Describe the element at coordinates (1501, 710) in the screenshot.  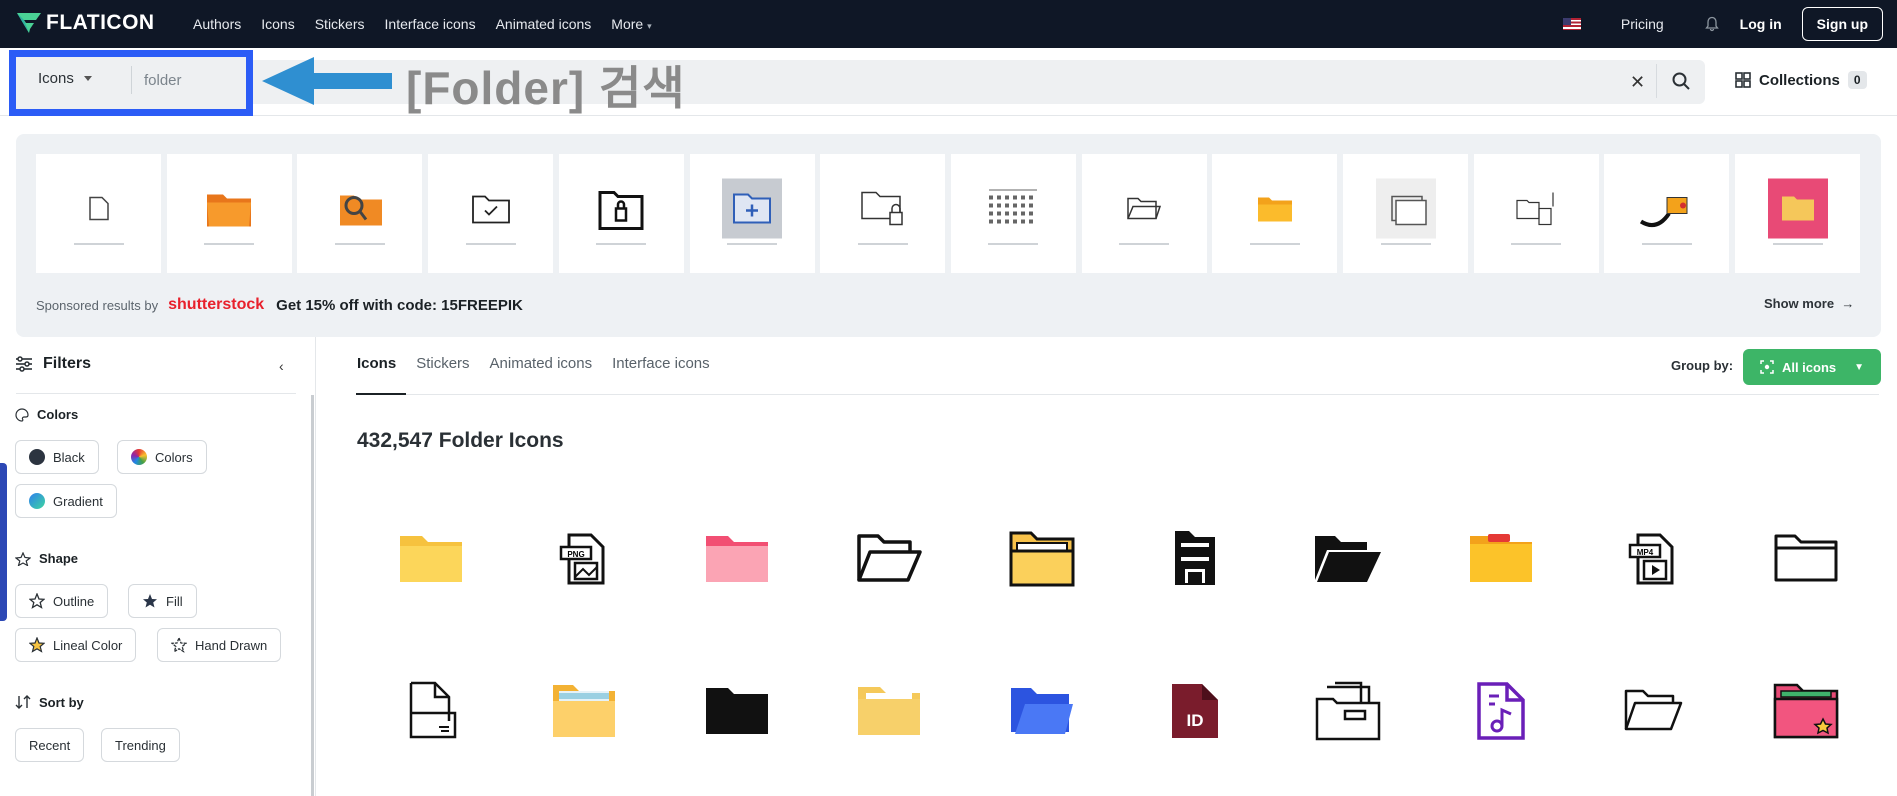
I see `music-file-icon` at that location.